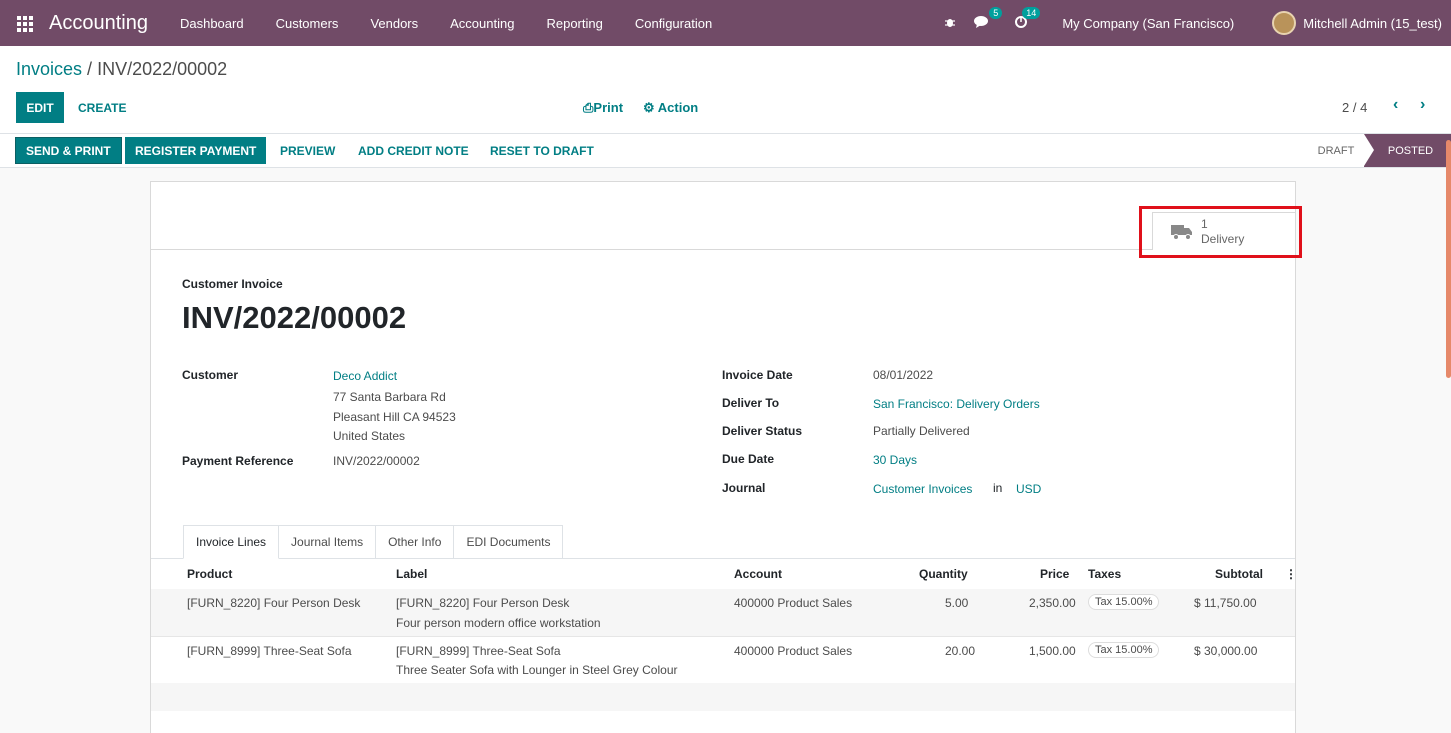  I want to click on row-1-account: 400000 Product Sales, so click(793, 603).